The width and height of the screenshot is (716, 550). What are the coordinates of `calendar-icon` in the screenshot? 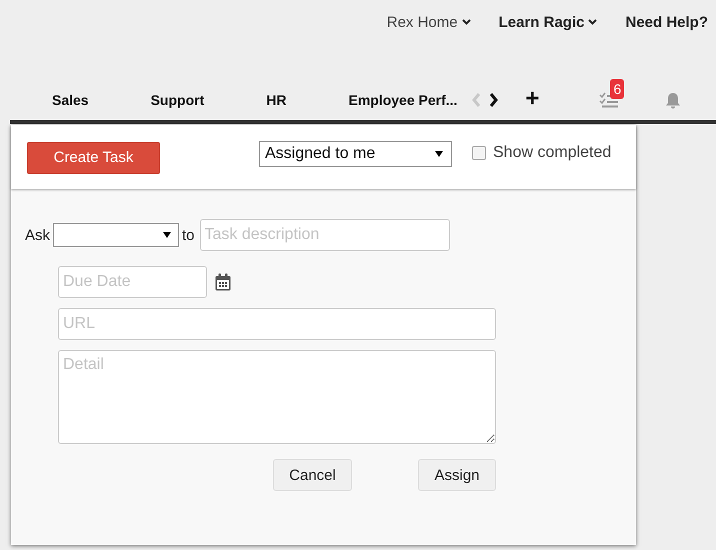 It's located at (223, 282).